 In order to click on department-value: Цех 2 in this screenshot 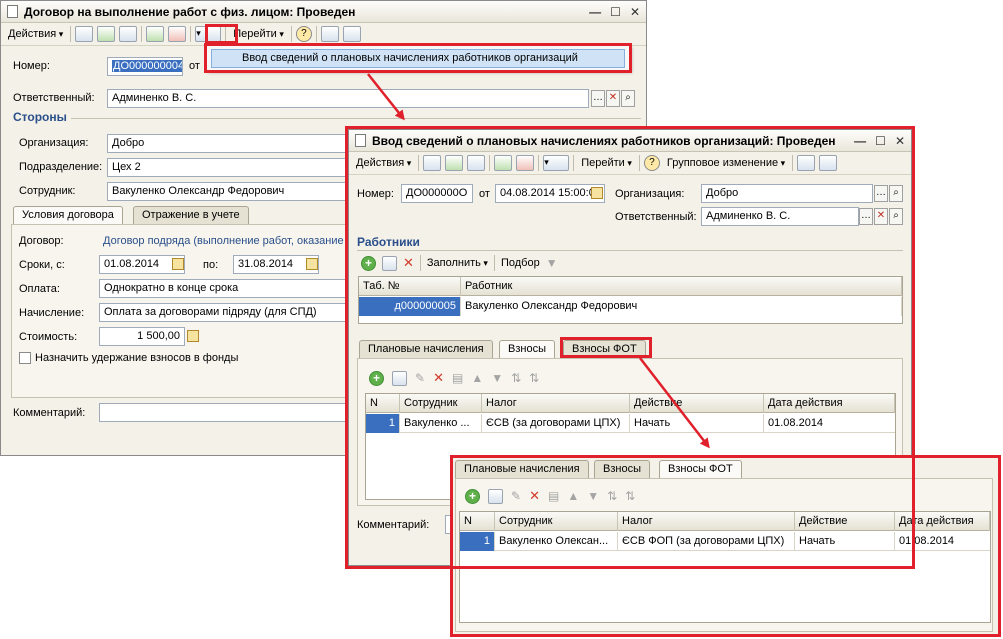, I will do `click(126, 167)`.